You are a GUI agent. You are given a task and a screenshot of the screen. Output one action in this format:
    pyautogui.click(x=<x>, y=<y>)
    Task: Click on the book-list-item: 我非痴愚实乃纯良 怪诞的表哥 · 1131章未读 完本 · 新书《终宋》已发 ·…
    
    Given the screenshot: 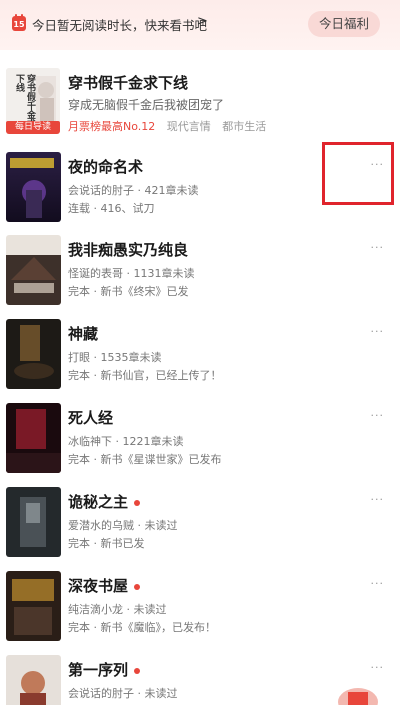 What is the action you would take?
    pyautogui.click(x=200, y=272)
    